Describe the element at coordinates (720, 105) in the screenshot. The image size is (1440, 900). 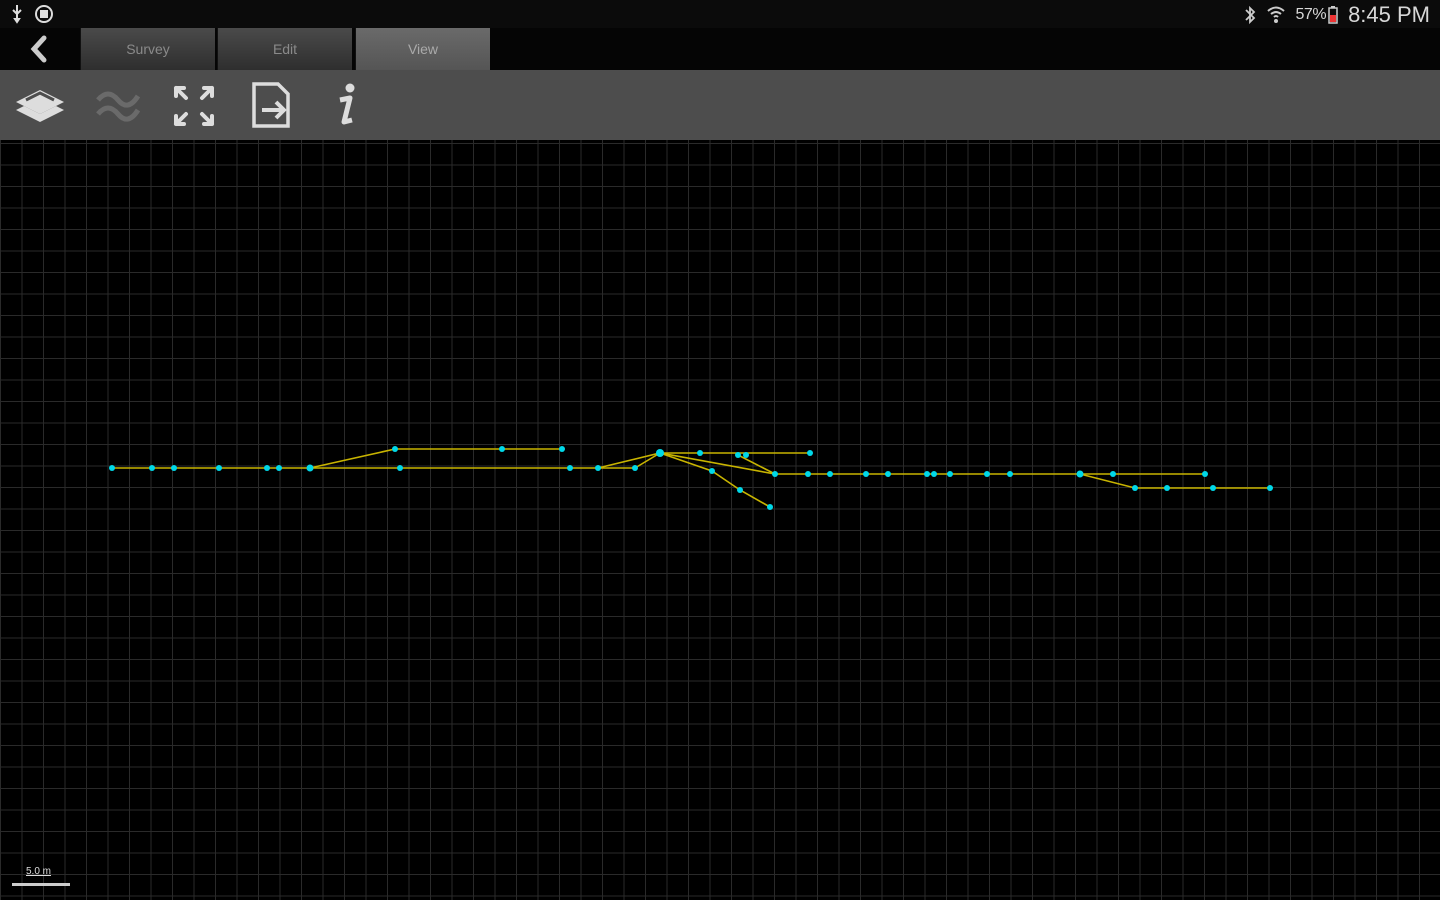
I see `toolbar` at that location.